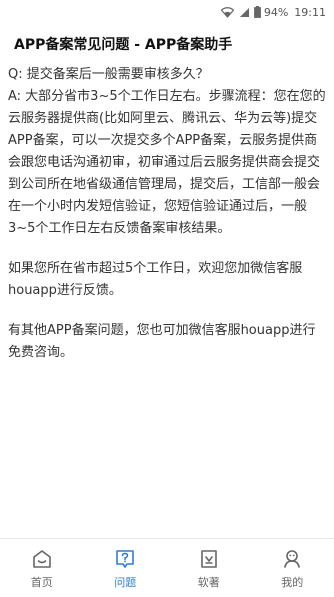 This screenshot has width=334, height=597. I want to click on tab-question-label: 问题, so click(125, 582).